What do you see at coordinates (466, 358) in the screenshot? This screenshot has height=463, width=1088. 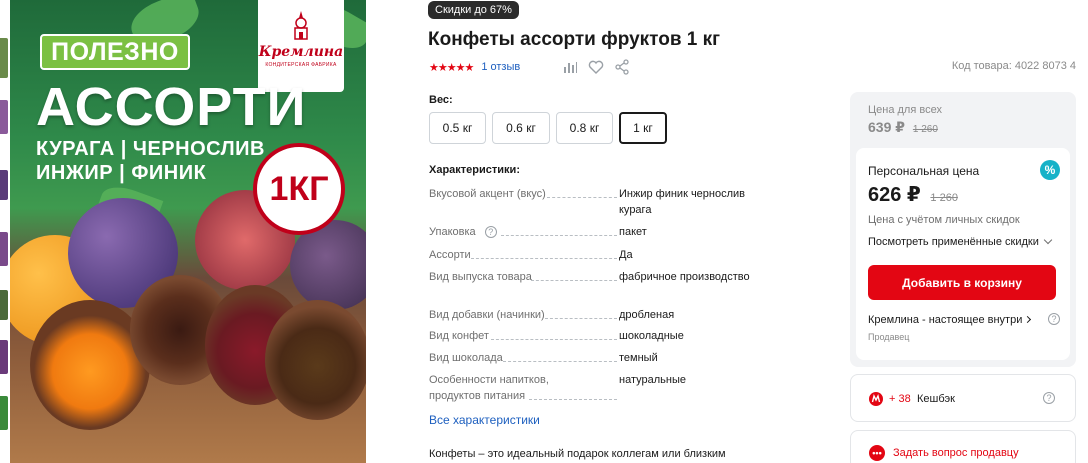 I see `characteristic-name: Вид шоколада` at bounding box center [466, 358].